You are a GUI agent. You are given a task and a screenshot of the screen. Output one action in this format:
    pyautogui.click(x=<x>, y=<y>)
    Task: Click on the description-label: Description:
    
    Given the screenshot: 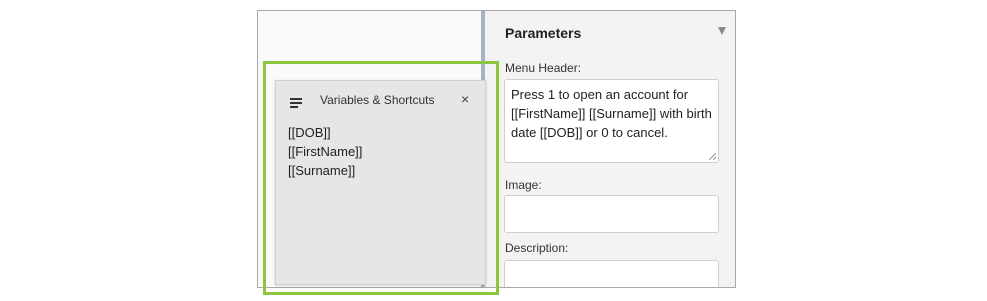 What is the action you would take?
    pyautogui.click(x=537, y=248)
    